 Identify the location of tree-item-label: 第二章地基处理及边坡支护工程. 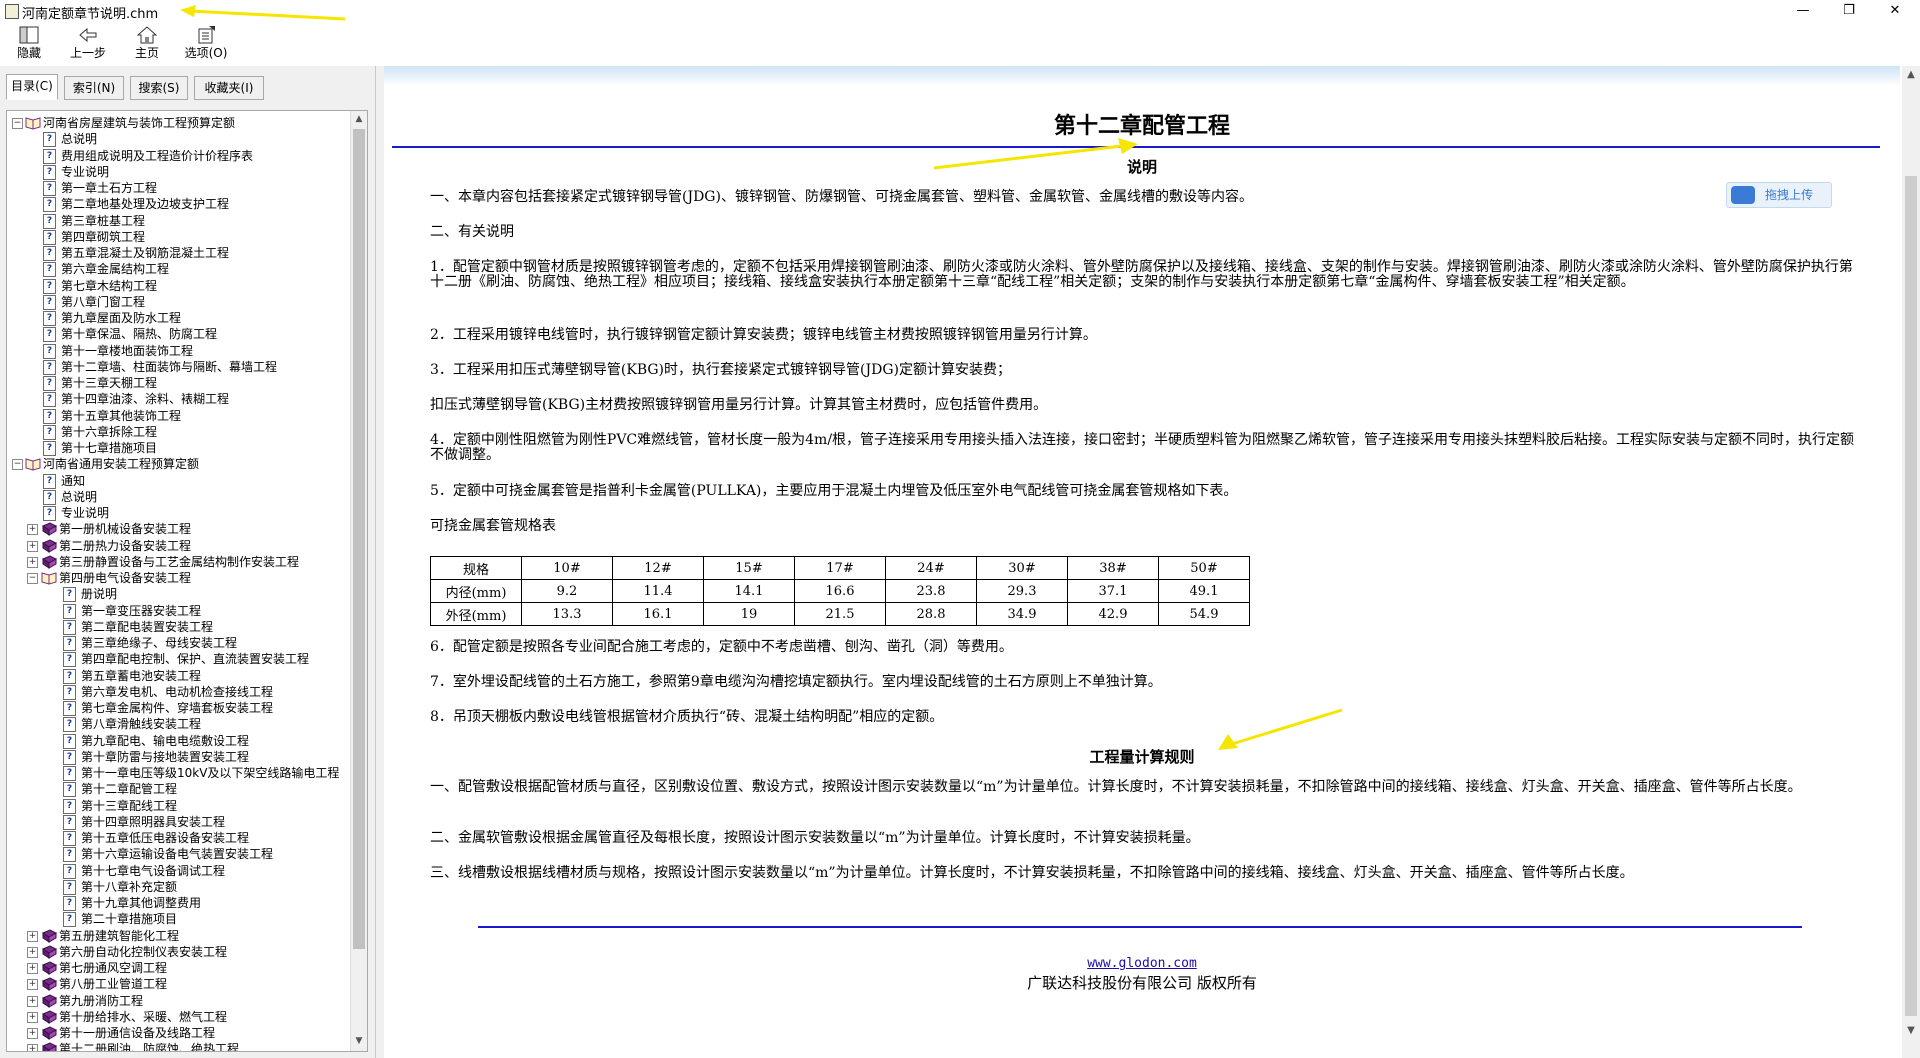
(145, 204).